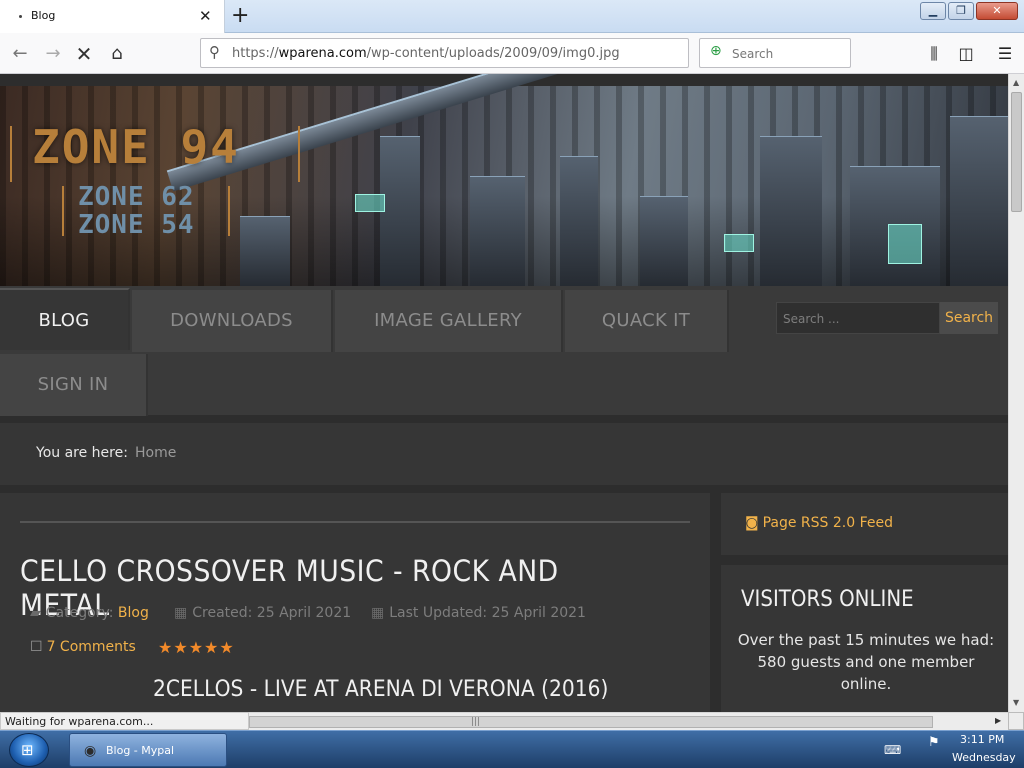 Image resolution: width=1024 pixels, height=768 pixels. What do you see at coordinates (240, 16) in the screenshot?
I see `new-tab-button: +` at bounding box center [240, 16].